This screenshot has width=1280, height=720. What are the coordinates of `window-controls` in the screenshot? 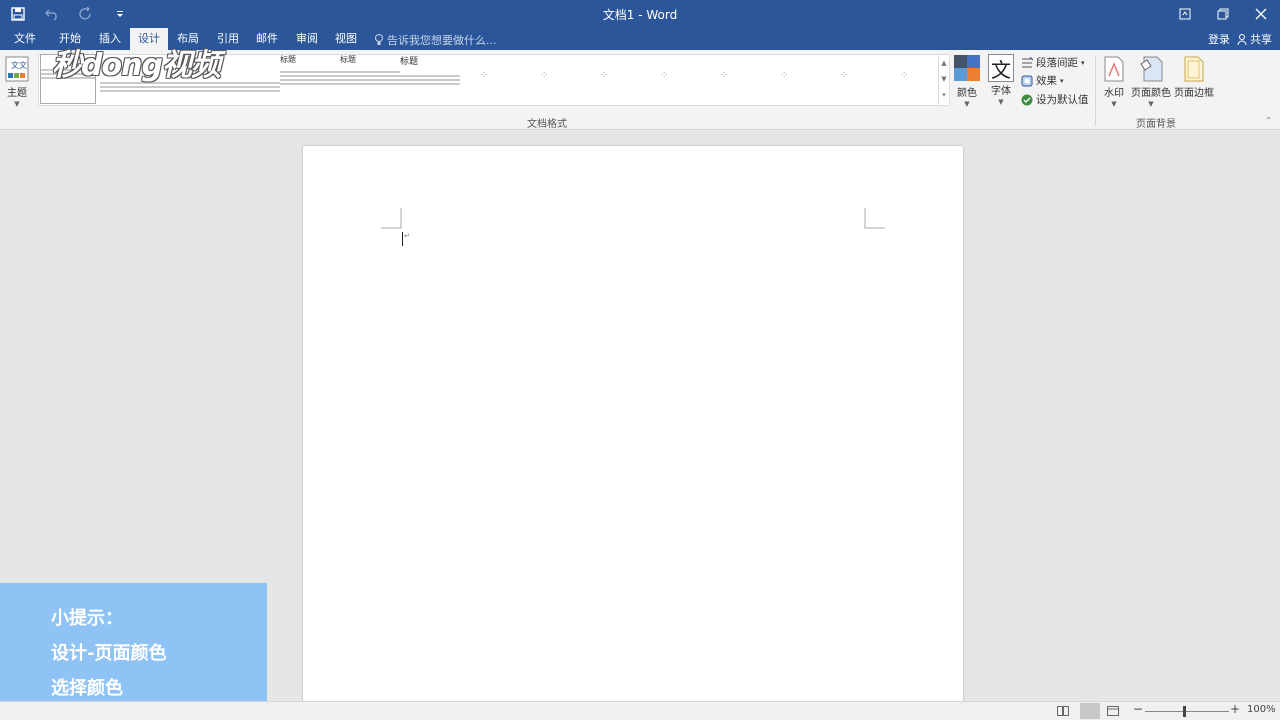 It's located at (1223, 14).